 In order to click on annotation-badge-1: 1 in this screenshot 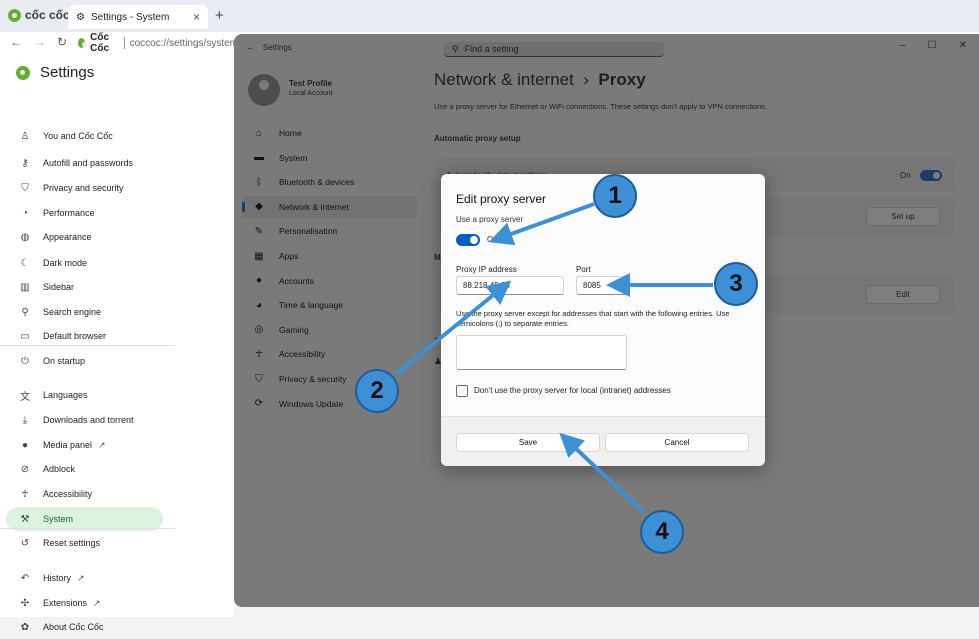, I will do `click(615, 196)`.